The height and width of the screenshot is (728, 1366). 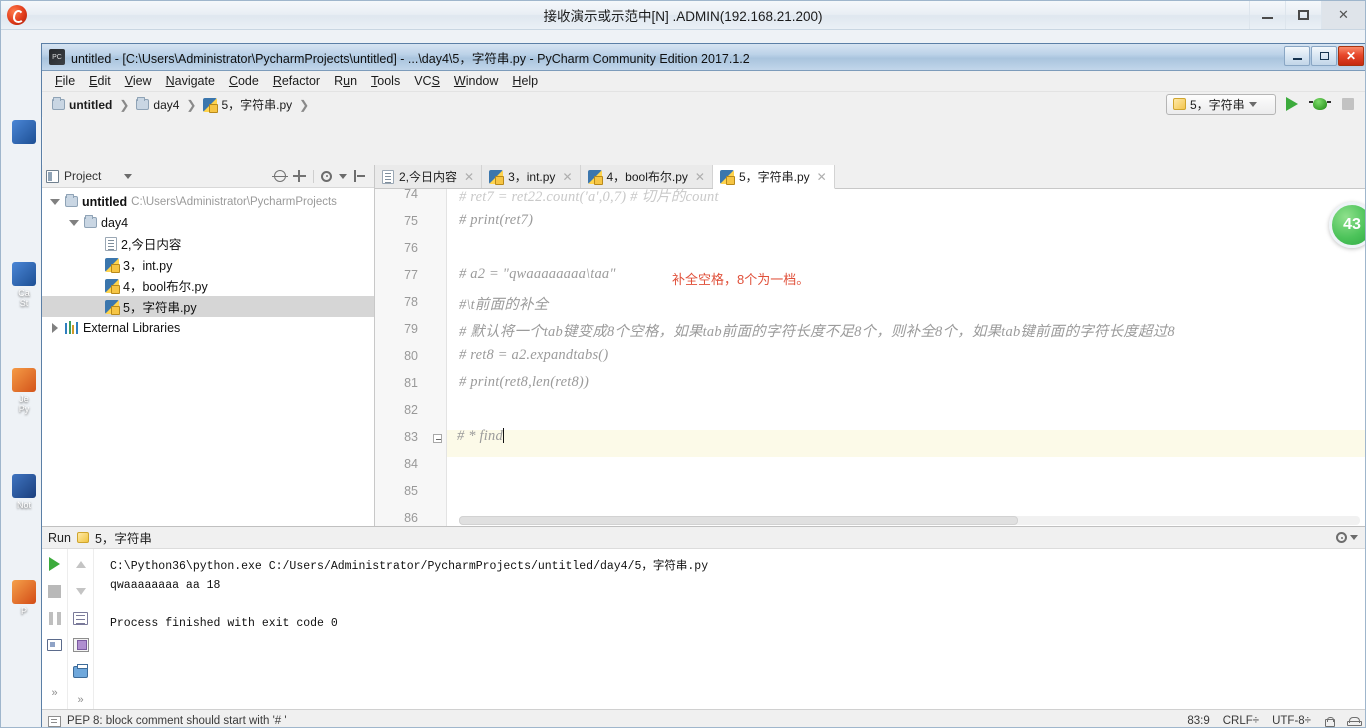 I want to click on pycharm-maximize-button, so click(x=1324, y=56).